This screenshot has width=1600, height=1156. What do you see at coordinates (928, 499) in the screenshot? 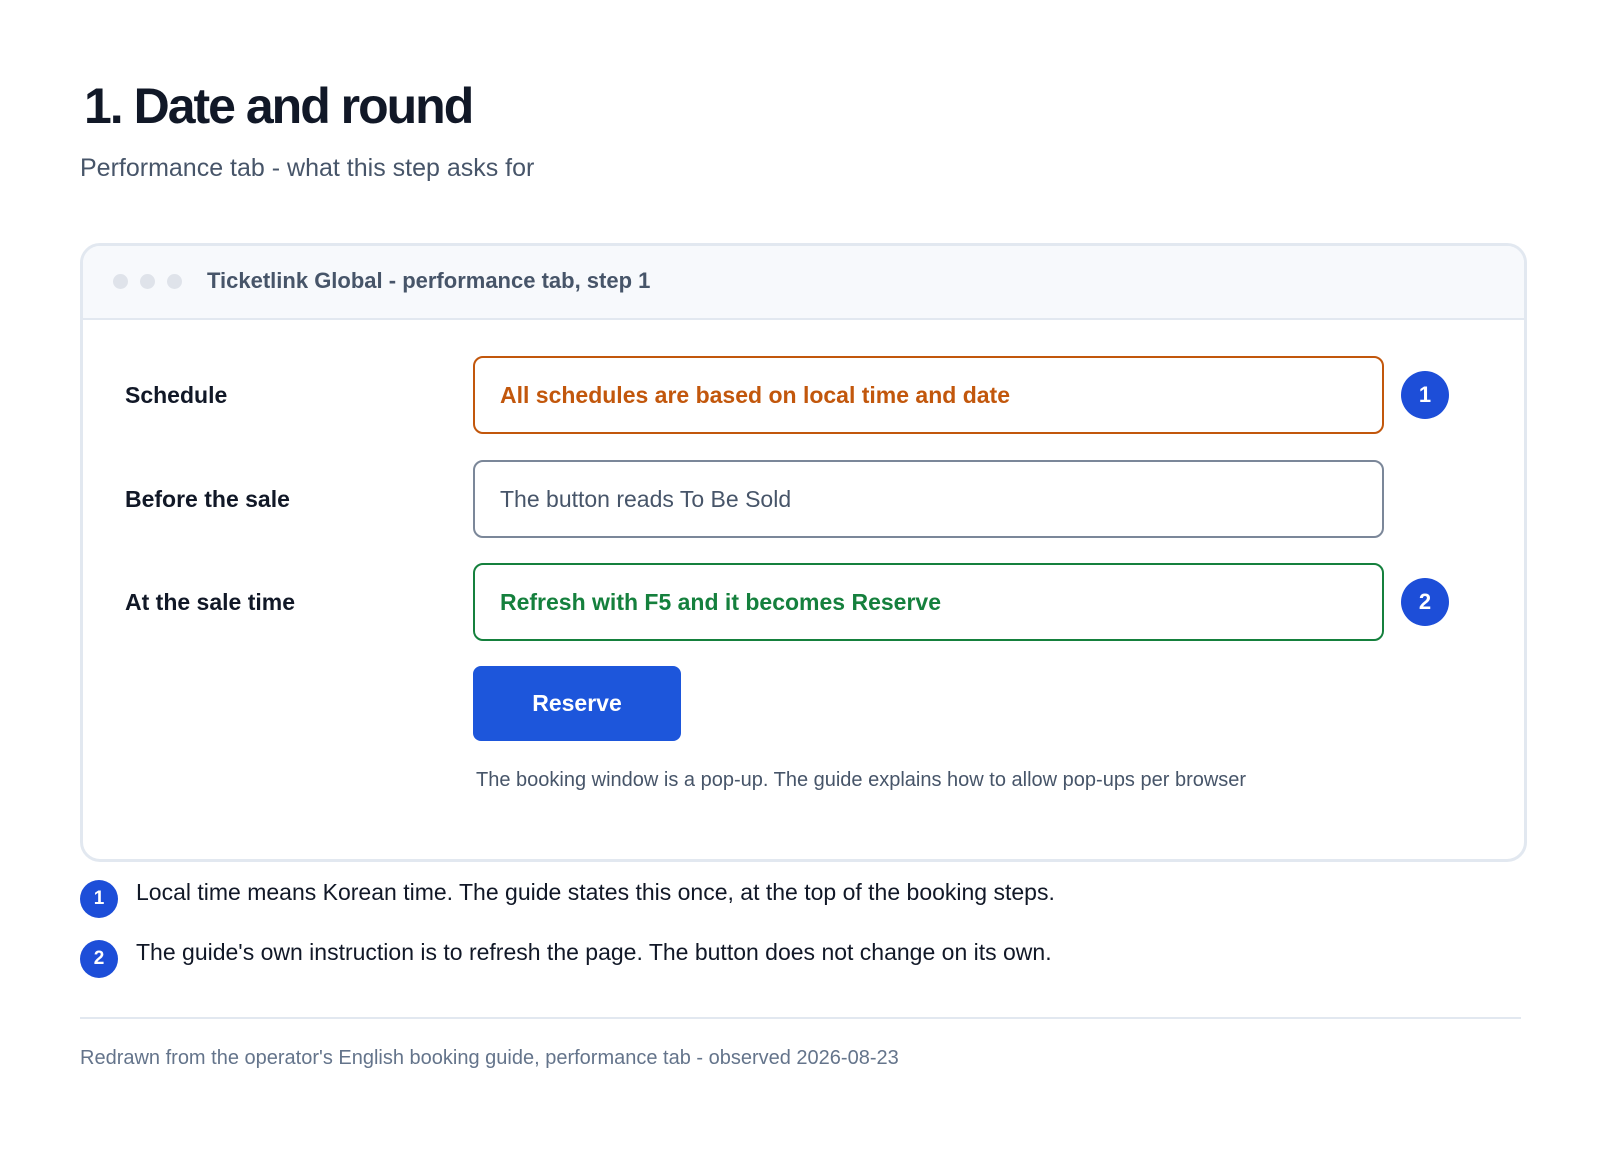
I see `before-sale-field: The button reads To Be Sold` at bounding box center [928, 499].